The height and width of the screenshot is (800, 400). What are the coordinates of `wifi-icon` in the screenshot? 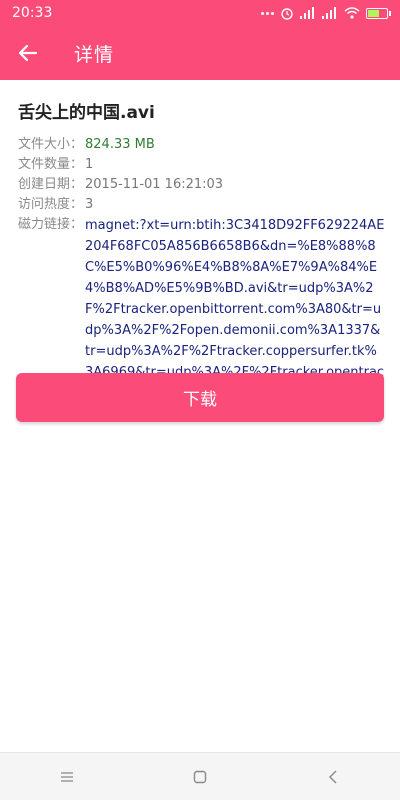 It's located at (352, 13).